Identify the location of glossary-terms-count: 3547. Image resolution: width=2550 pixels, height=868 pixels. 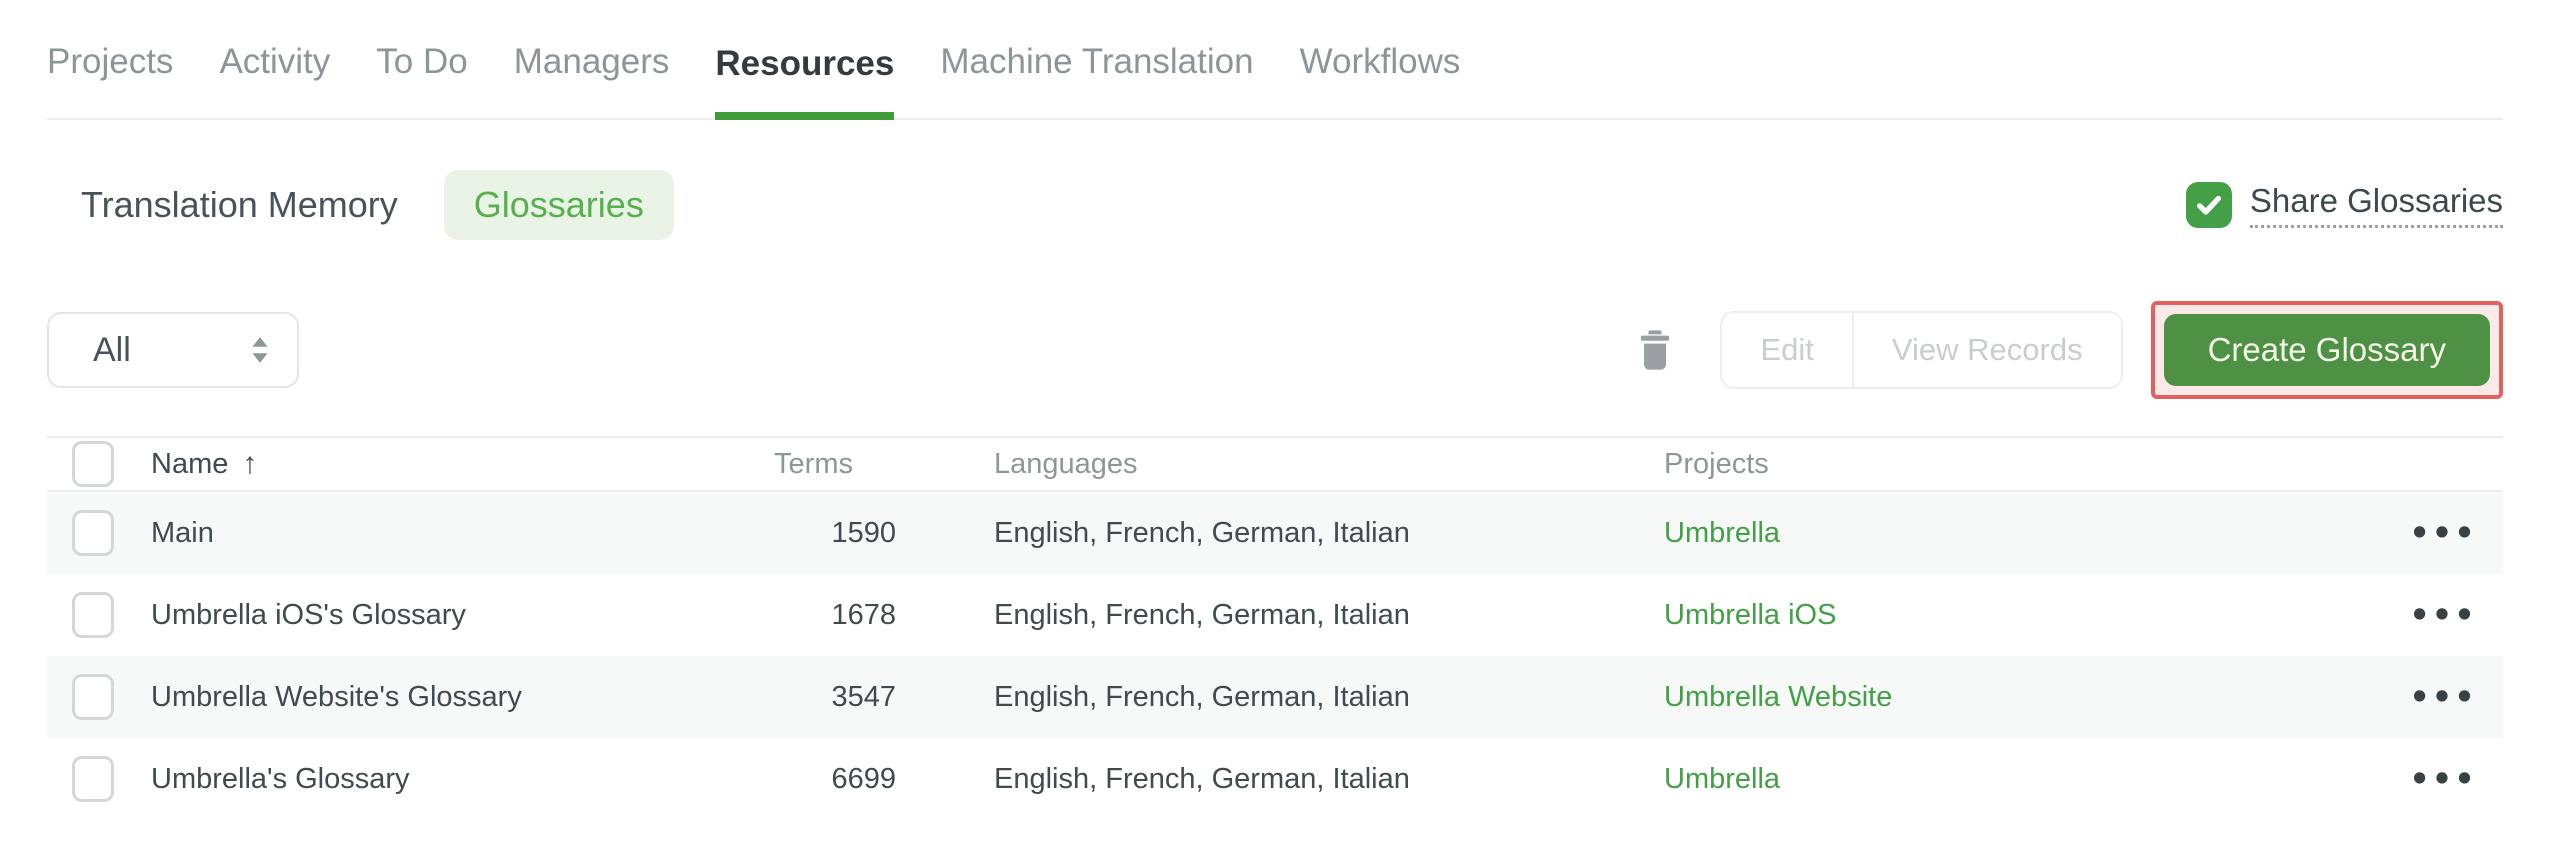
(863, 696).